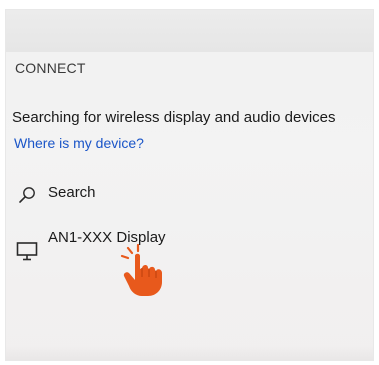 This screenshot has height=365, width=379. What do you see at coordinates (79, 143) in the screenshot?
I see `where-is-my-device-link: Where is my device?` at bounding box center [79, 143].